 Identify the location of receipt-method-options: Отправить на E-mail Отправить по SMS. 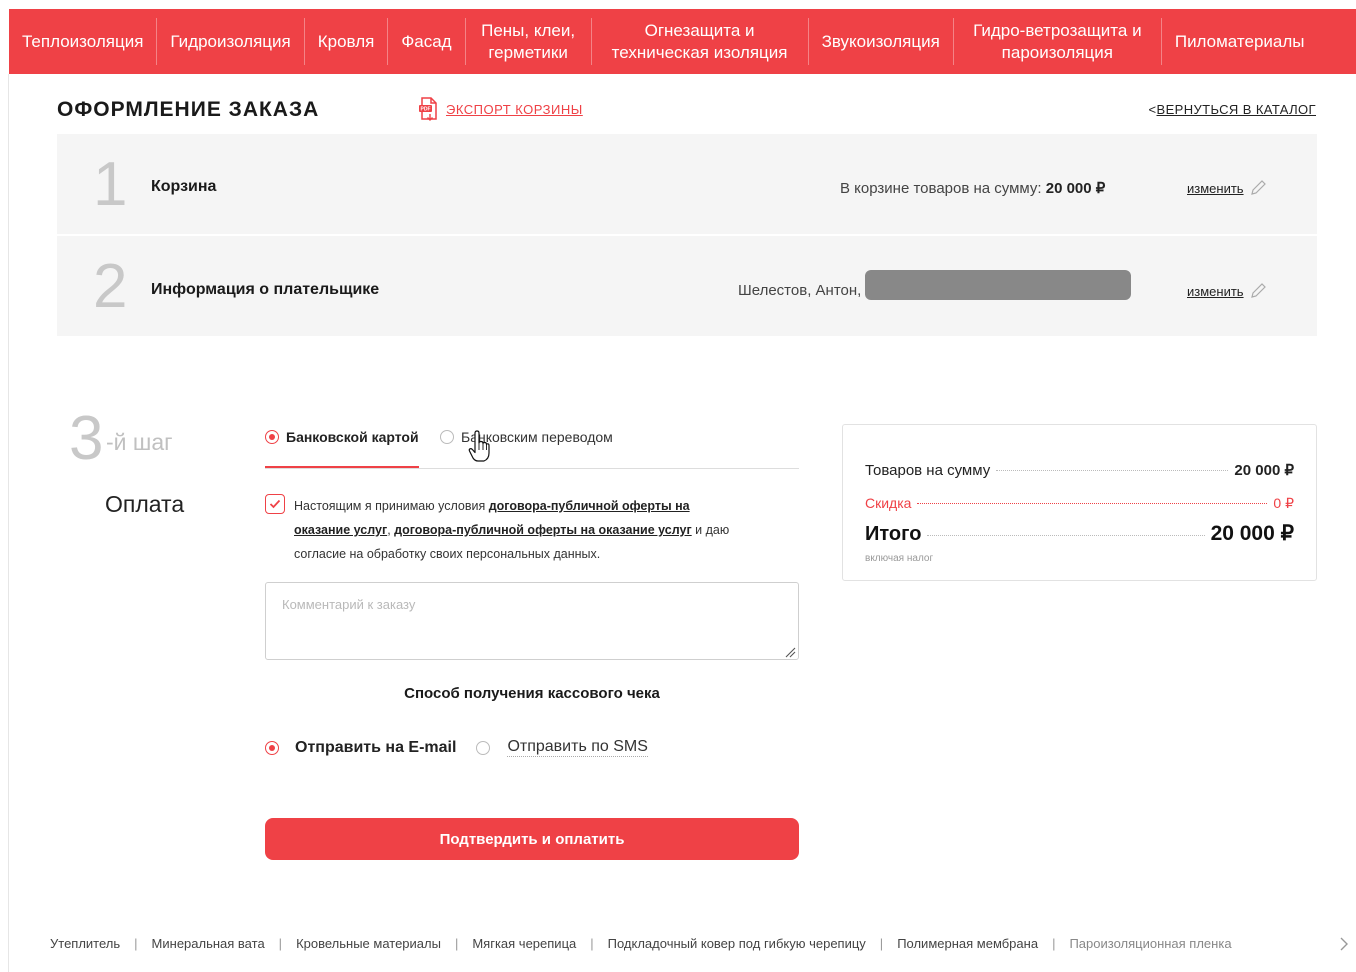
(456, 747).